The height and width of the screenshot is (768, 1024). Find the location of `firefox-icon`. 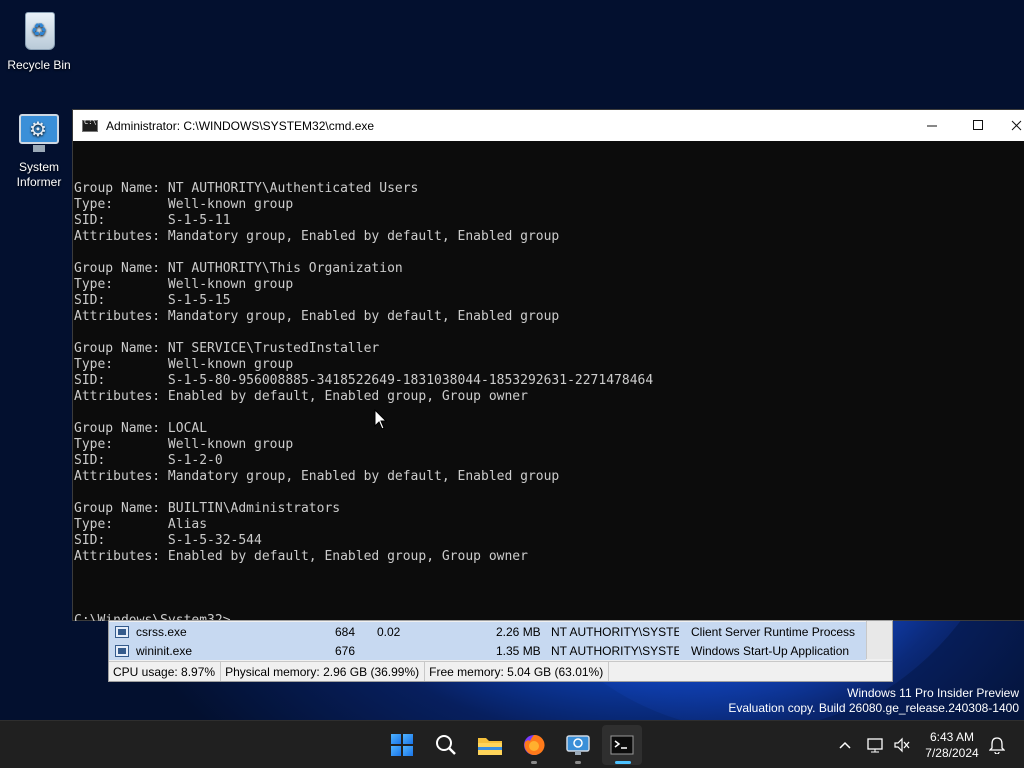

firefox-icon is located at coordinates (534, 744).